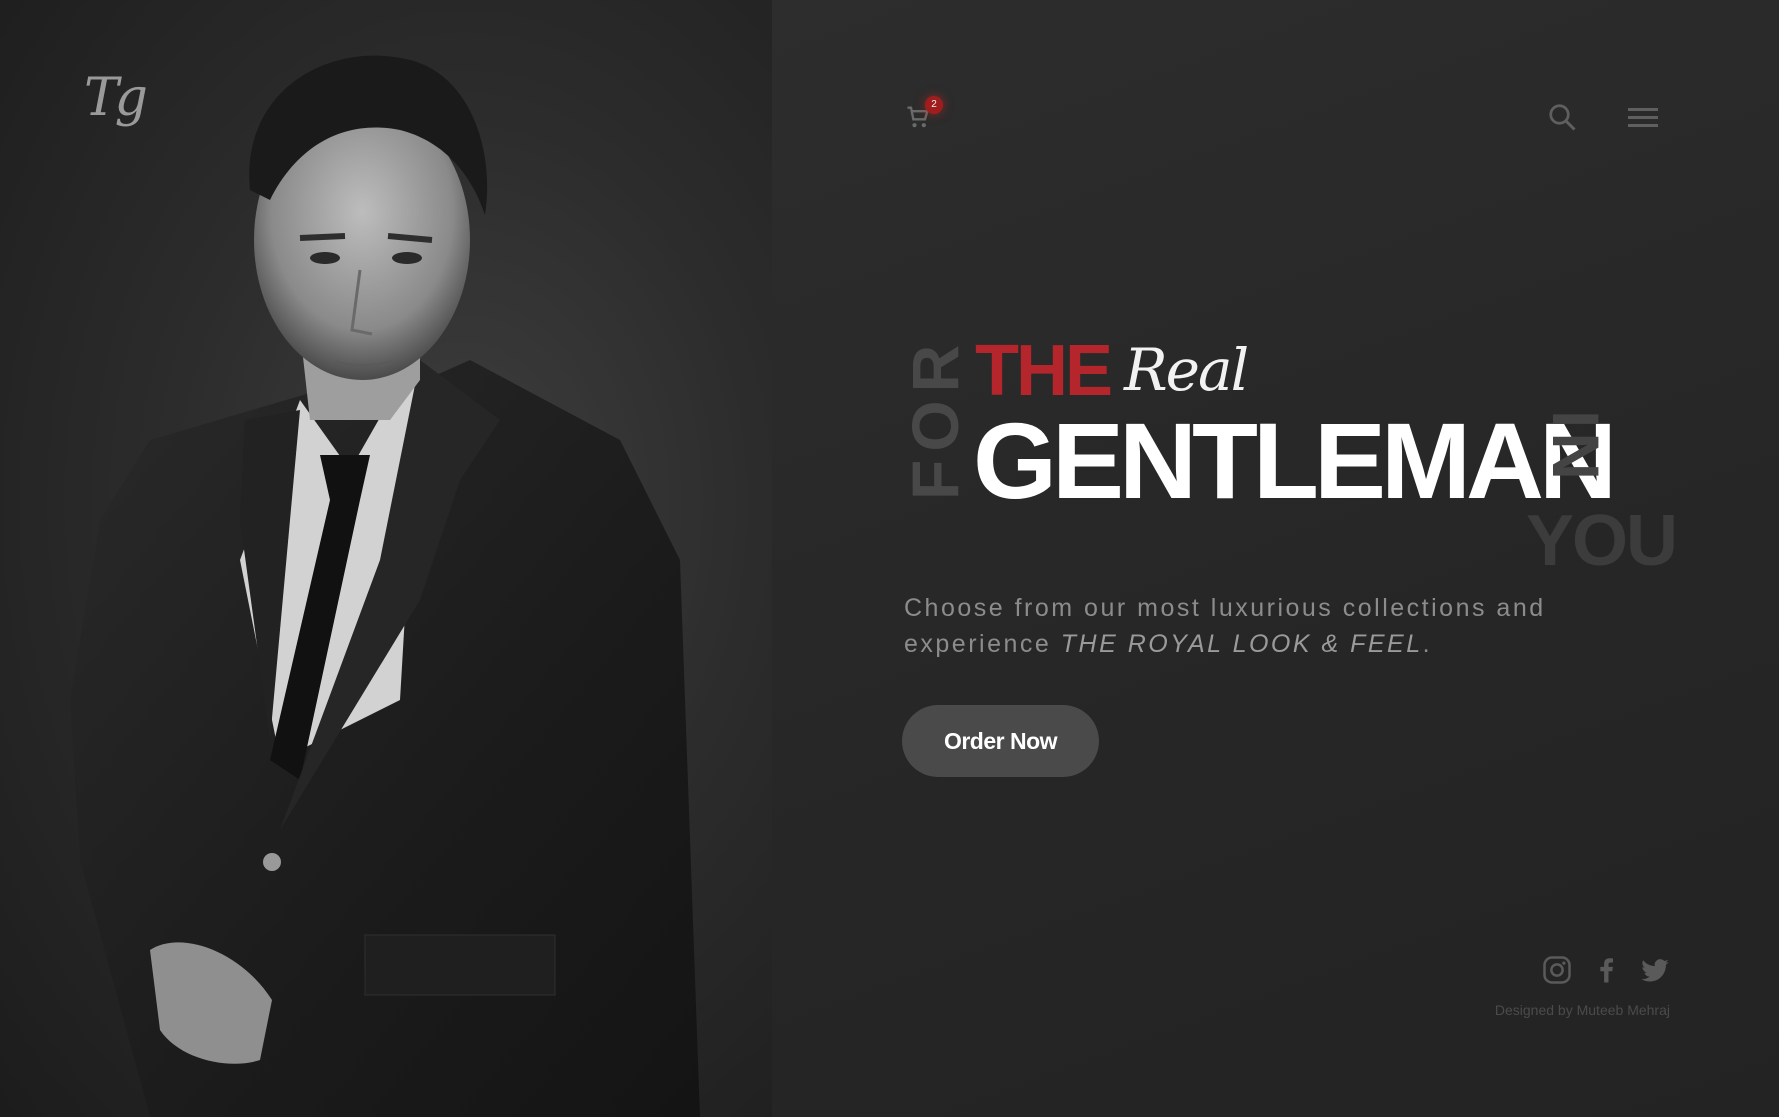 Image resolution: width=1779 pixels, height=1117 pixels. Describe the element at coordinates (934, 105) in the screenshot. I see `cart-count-badge: 2` at that location.